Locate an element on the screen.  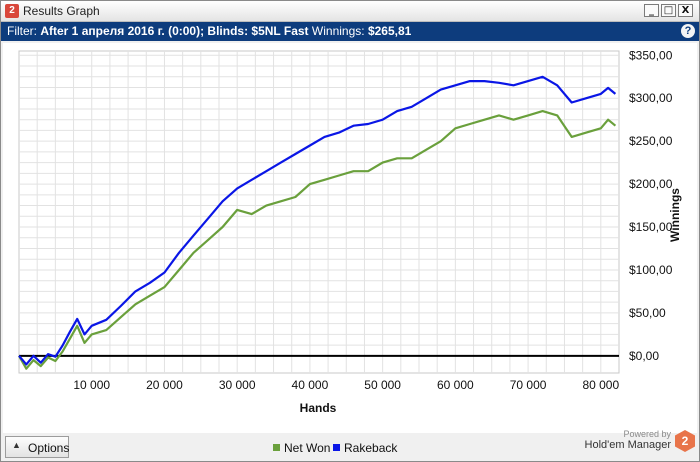
hm-logo-icon: 2 is located at coordinates (685, 441).